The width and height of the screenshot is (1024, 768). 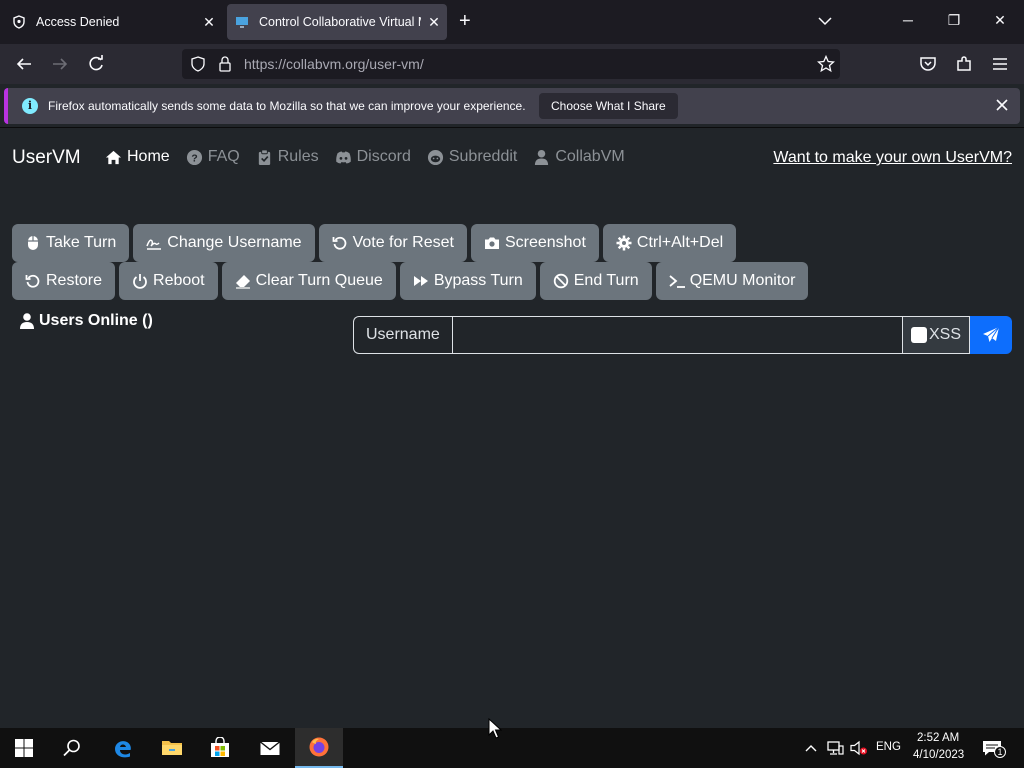 I want to click on change-username-button: Change Username, so click(x=224, y=243).